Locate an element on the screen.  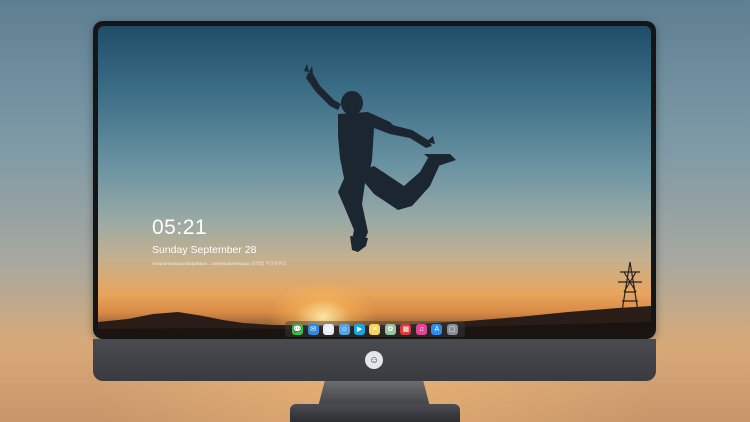
lock-screen-date: Sunday September 28 is located at coordinates (204, 250).